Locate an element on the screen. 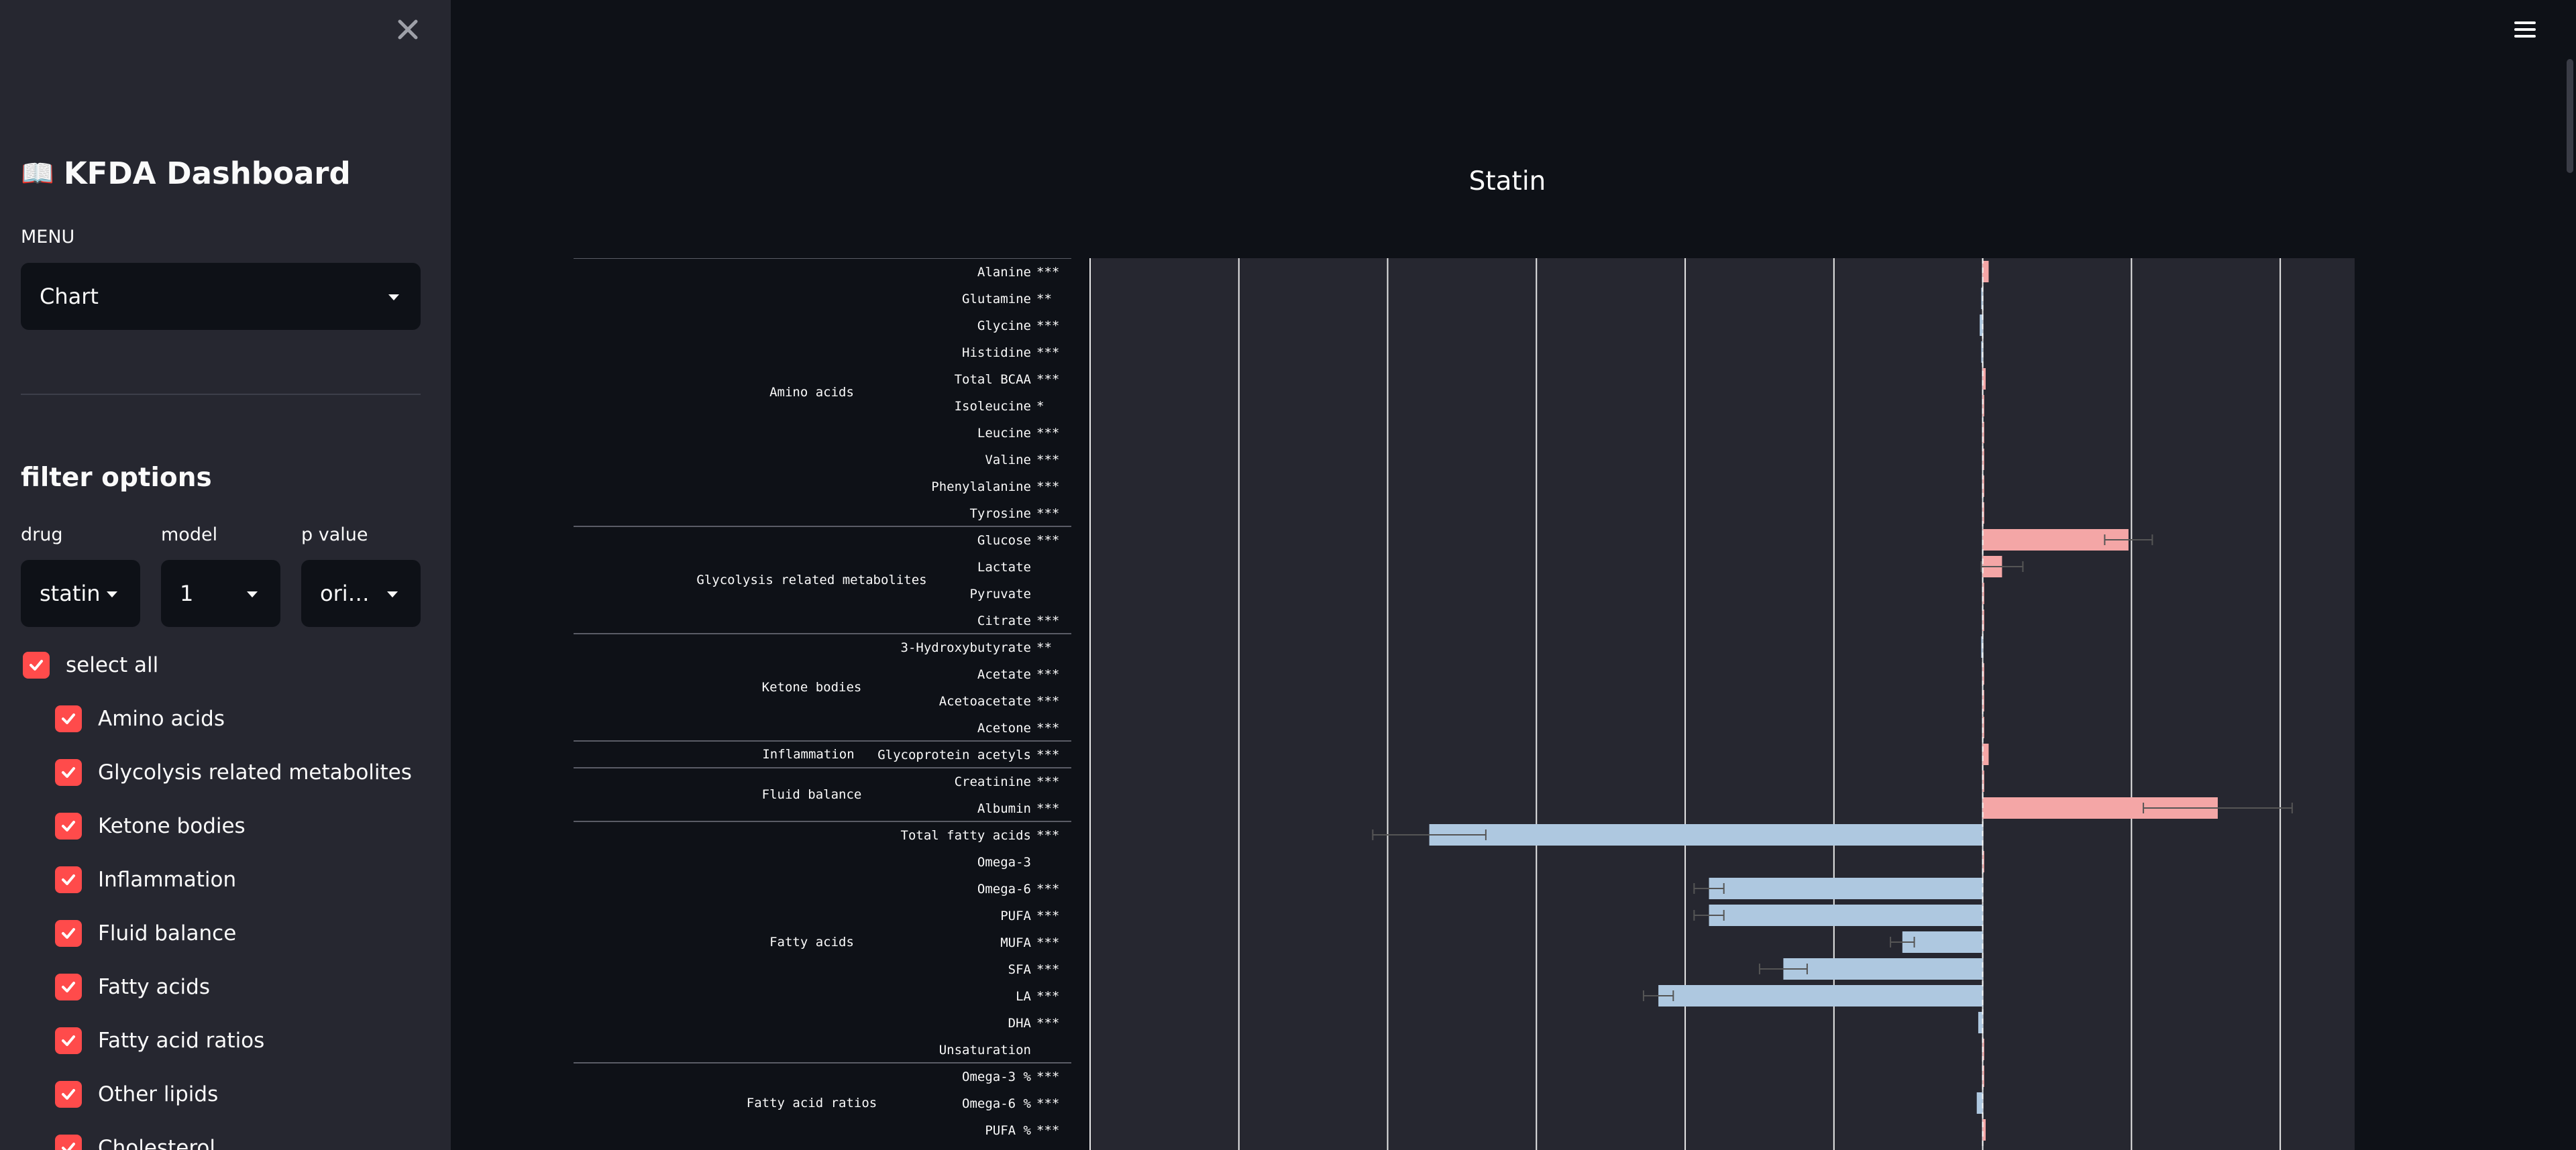  group-label: Amino acids is located at coordinates (811, 392).